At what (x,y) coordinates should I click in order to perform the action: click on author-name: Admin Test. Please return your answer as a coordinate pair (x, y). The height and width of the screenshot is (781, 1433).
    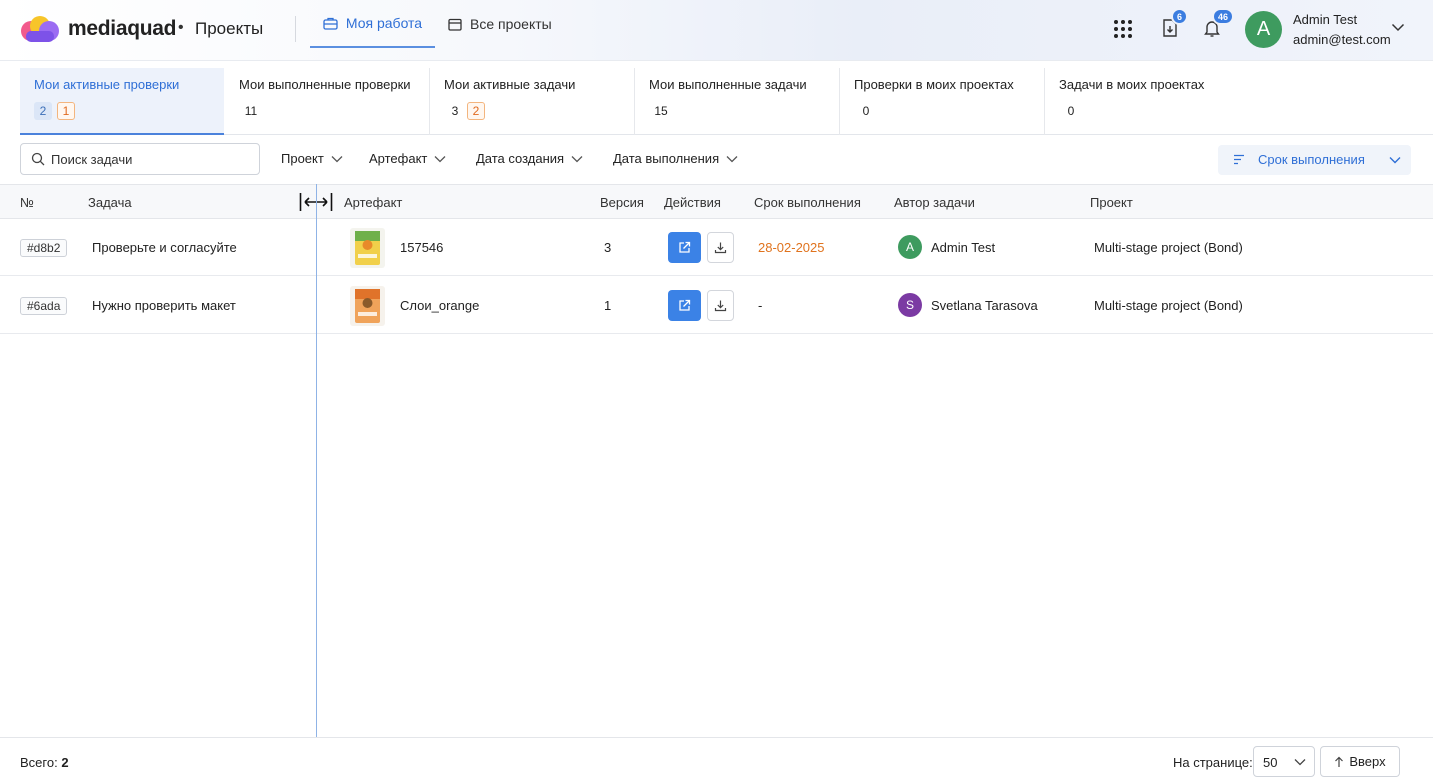
    Looking at the image, I should click on (963, 247).